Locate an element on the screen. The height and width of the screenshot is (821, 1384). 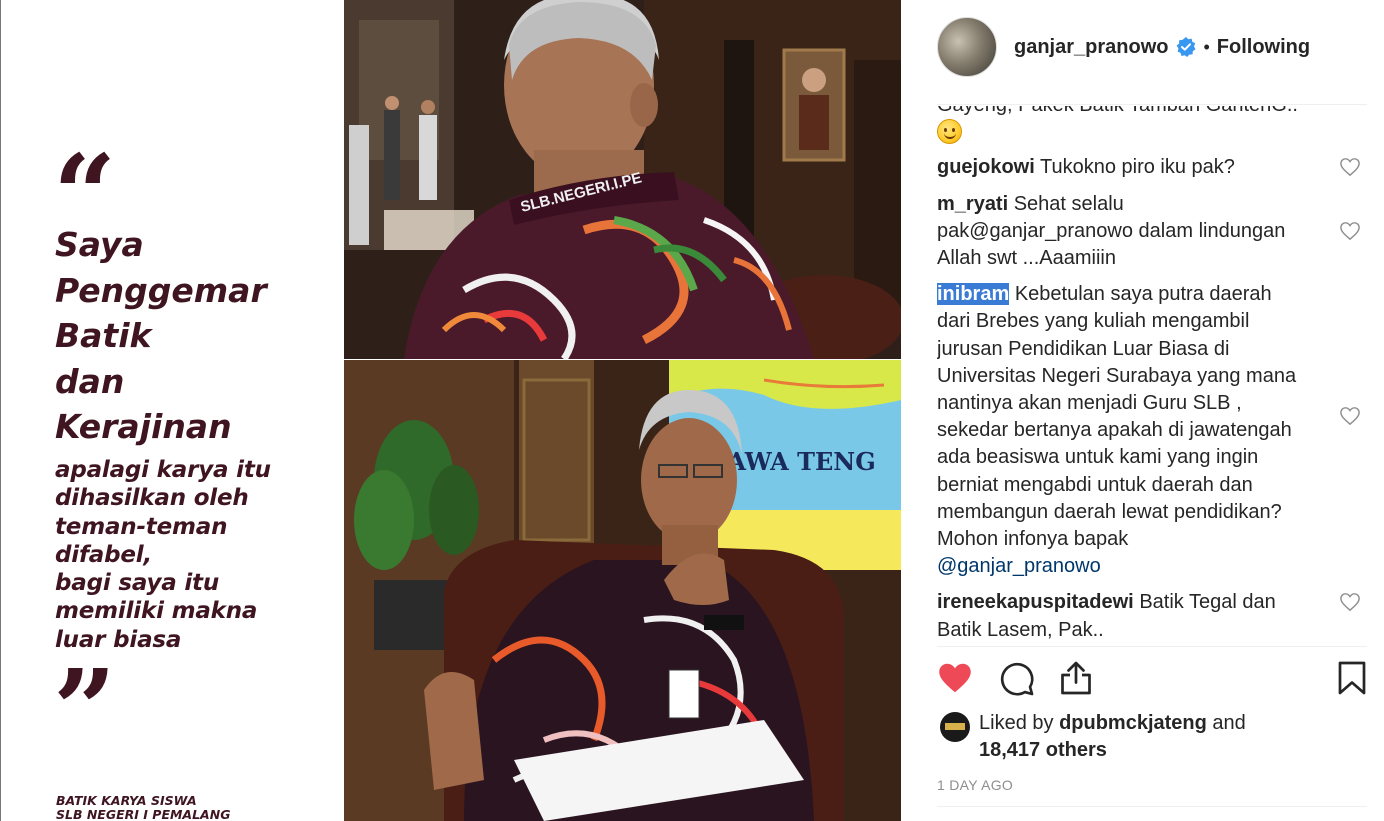
verified-badge-icon is located at coordinates (1186, 47).